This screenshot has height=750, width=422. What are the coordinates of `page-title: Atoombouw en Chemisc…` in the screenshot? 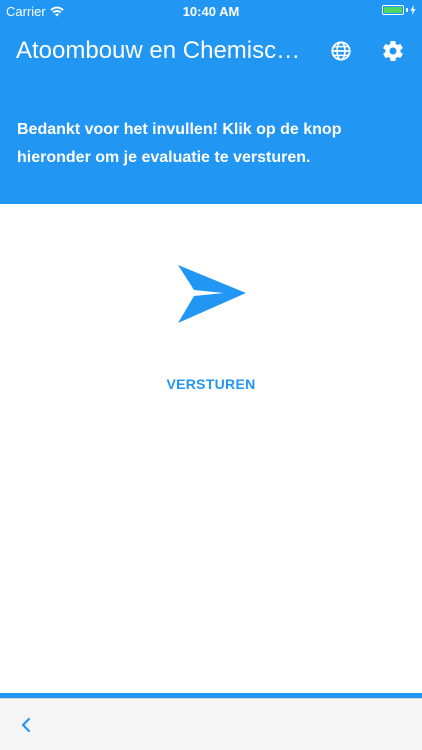 It's located at (158, 50).